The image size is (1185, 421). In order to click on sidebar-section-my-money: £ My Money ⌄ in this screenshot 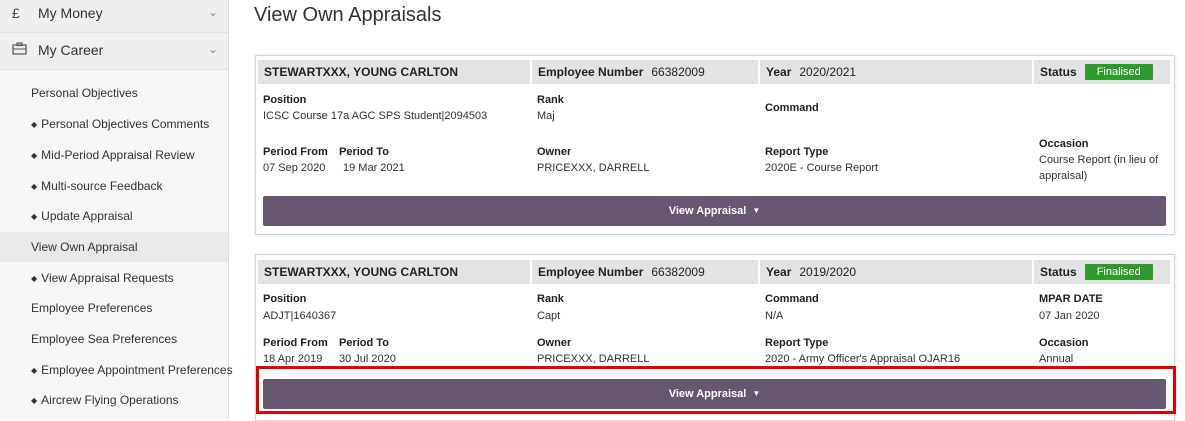, I will do `click(114, 16)`.